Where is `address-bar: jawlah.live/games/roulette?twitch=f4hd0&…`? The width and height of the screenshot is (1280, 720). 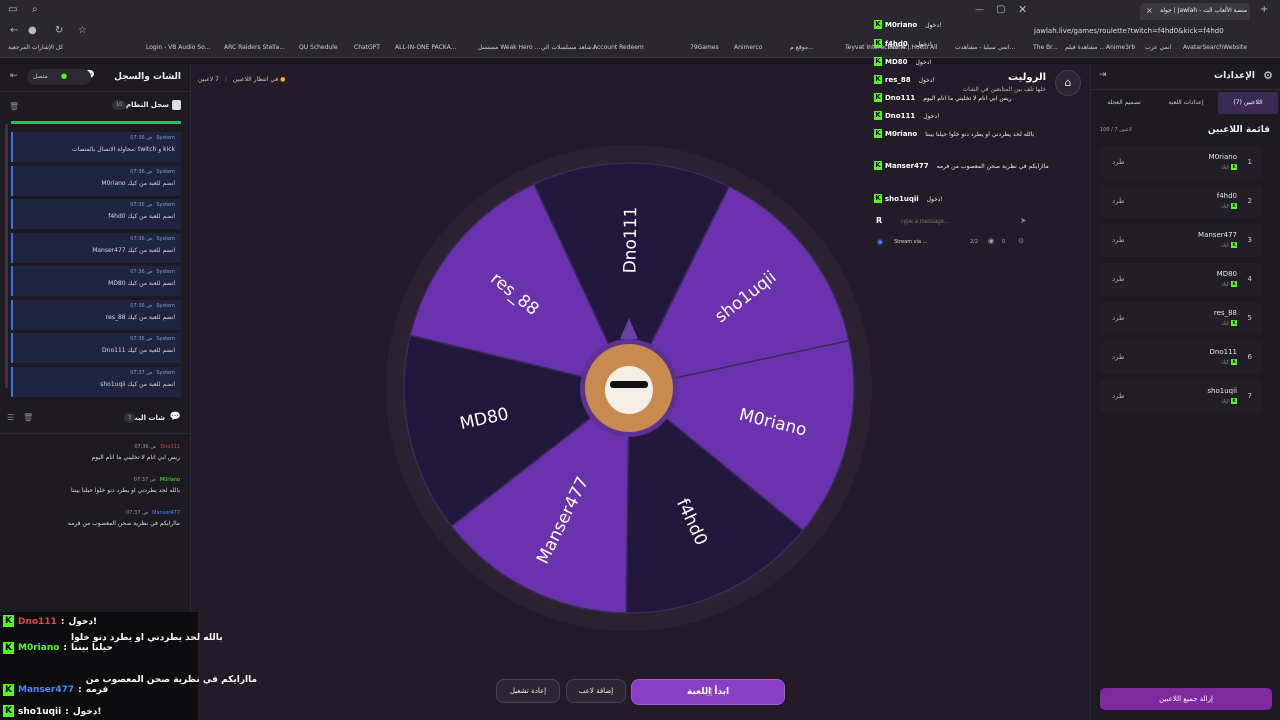 address-bar: jawlah.live/games/roulette?twitch=f4hd0&… is located at coordinates (1129, 31).